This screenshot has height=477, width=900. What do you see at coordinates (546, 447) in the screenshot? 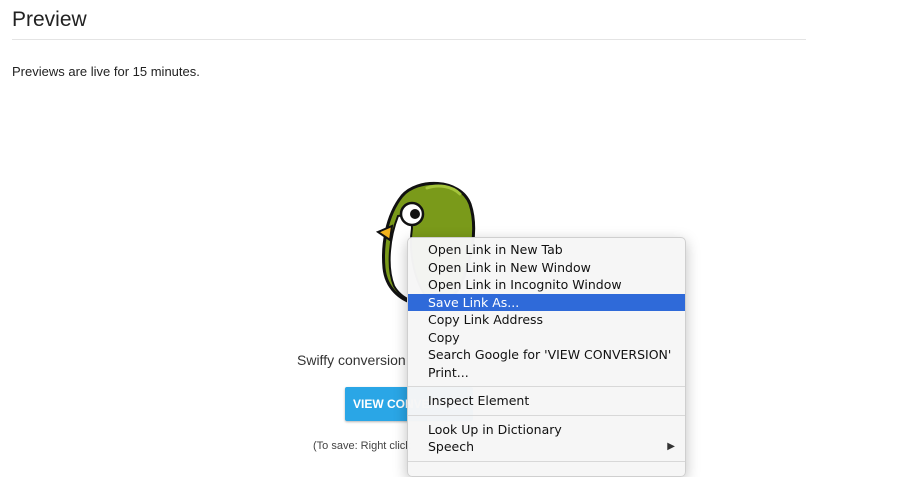
I see `menu-item-speech: Speech ▶` at bounding box center [546, 447].